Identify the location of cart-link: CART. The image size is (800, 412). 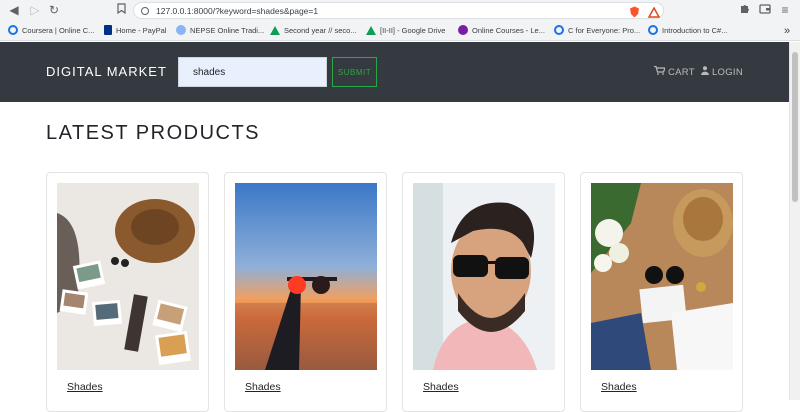
(674, 71).